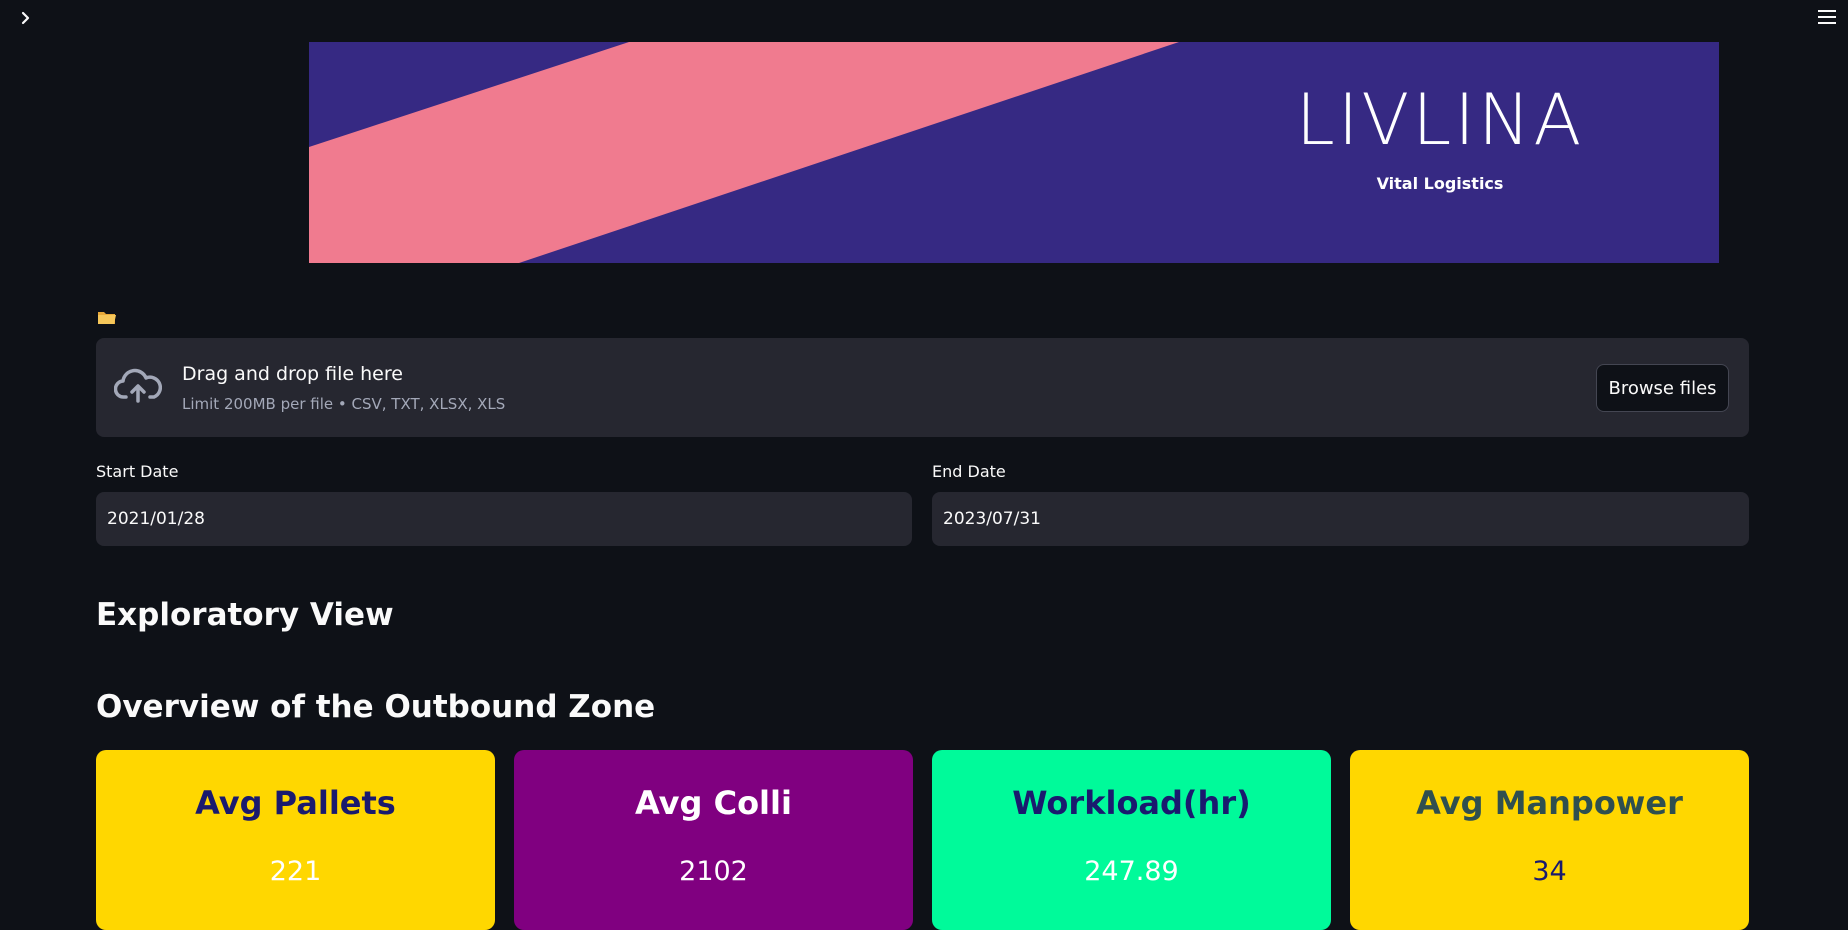 The width and height of the screenshot is (1848, 930). I want to click on kpi-value: 2102, so click(713, 871).